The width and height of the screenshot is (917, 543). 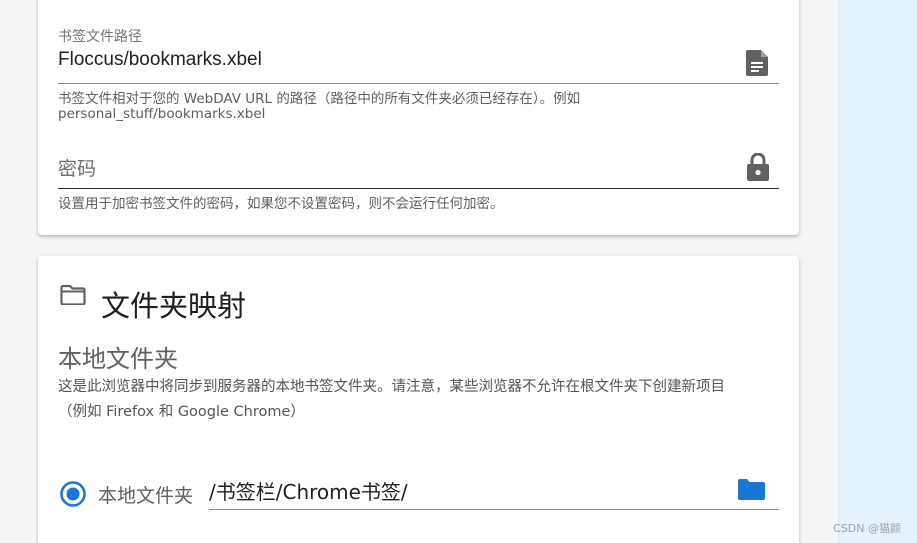 I want to click on watermark: CSDN @猫颜, so click(x=867, y=528).